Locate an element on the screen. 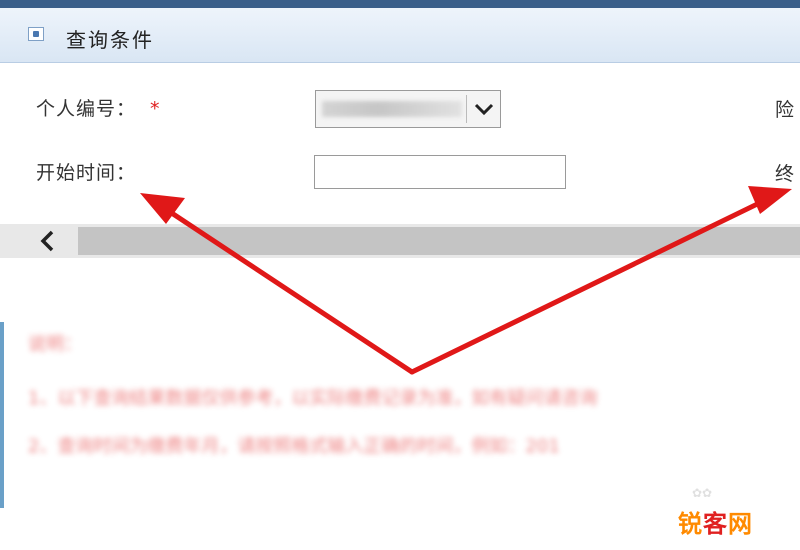 Image resolution: width=800 pixels, height=550 pixels. select-divider is located at coordinates (466, 109).